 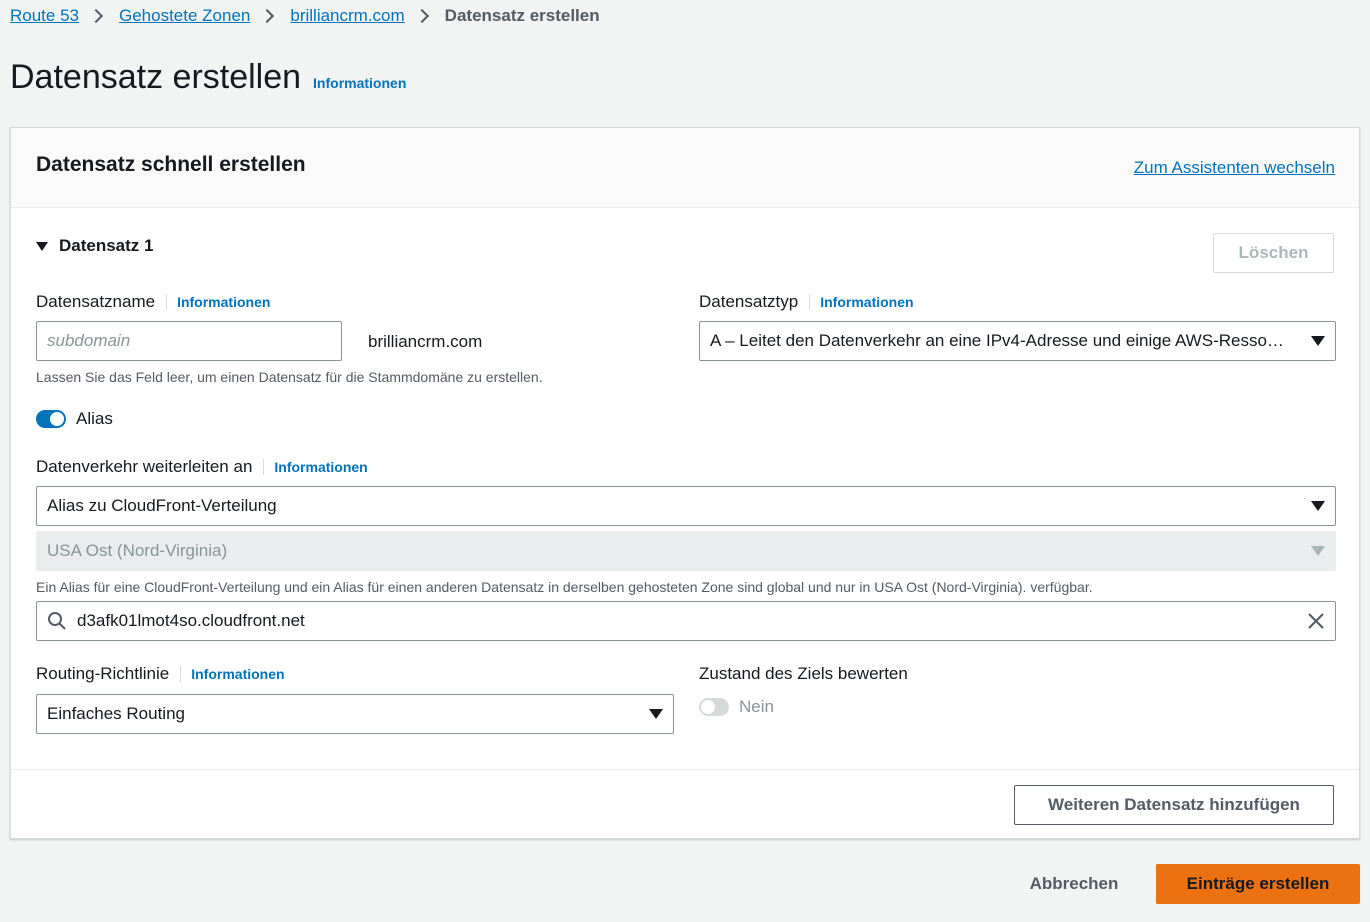 I want to click on routing-policy-value: Einfaches Routing, so click(x=116, y=713).